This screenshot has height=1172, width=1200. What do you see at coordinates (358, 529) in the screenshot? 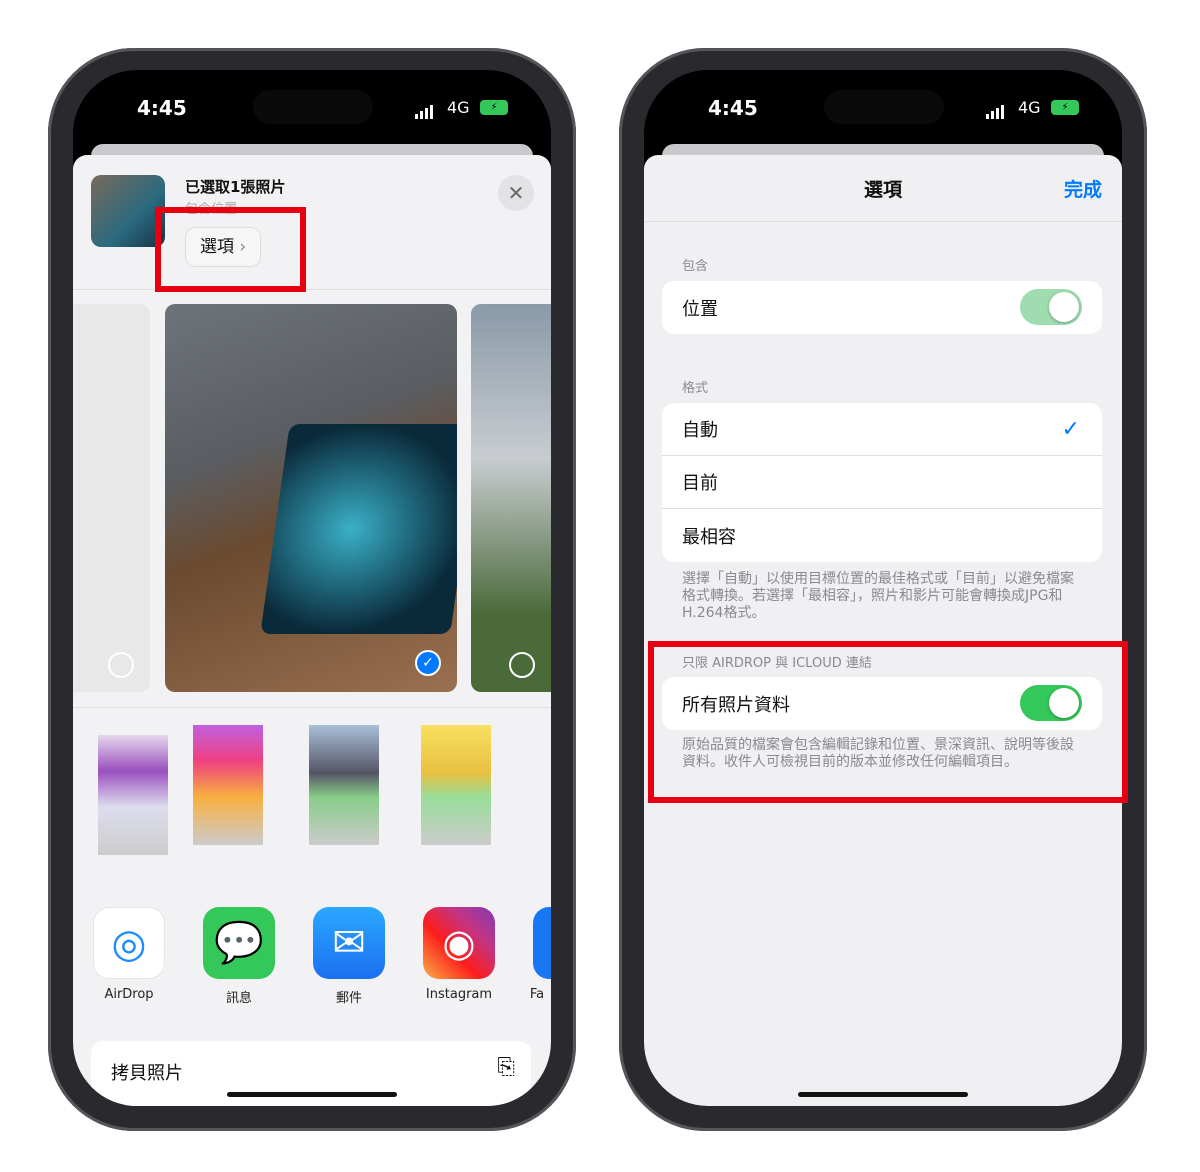
I see `laptop-image` at bounding box center [358, 529].